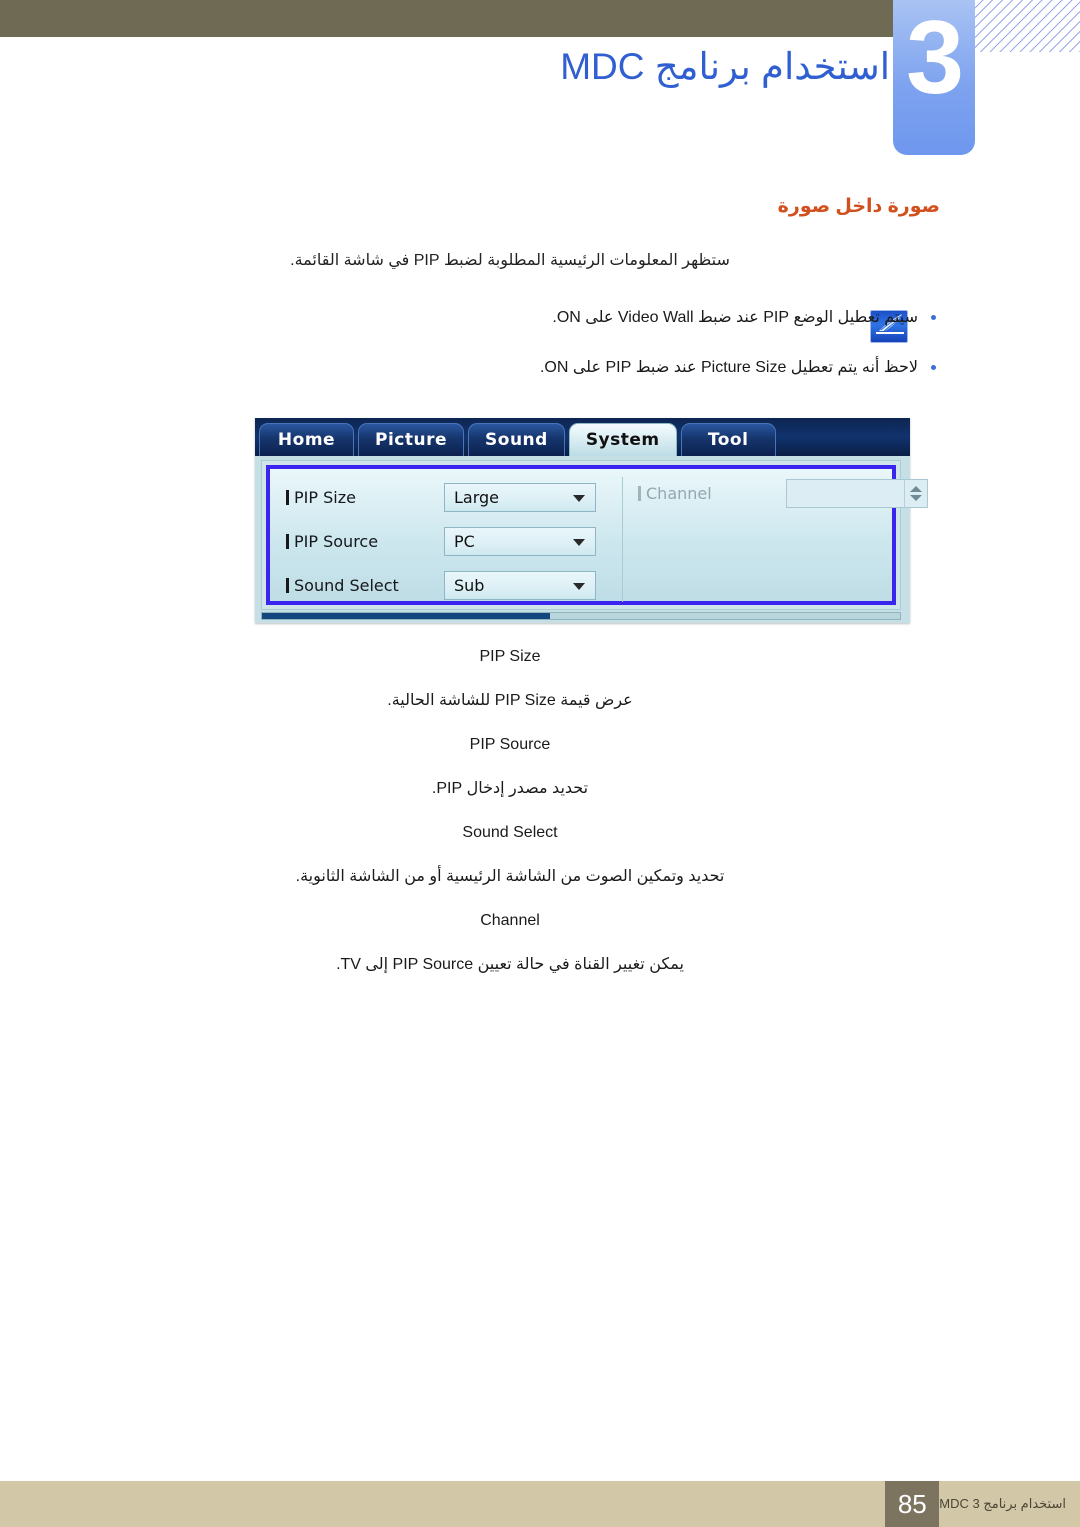 The height and width of the screenshot is (1527, 1080). Describe the element at coordinates (406, 616) in the screenshot. I see `scrollbar-thumb` at that location.